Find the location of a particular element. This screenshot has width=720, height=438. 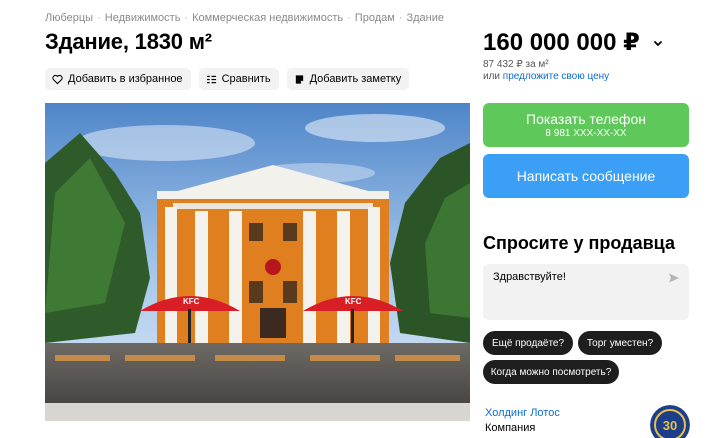

photo-sign-left: KFC is located at coordinates (191, 301).